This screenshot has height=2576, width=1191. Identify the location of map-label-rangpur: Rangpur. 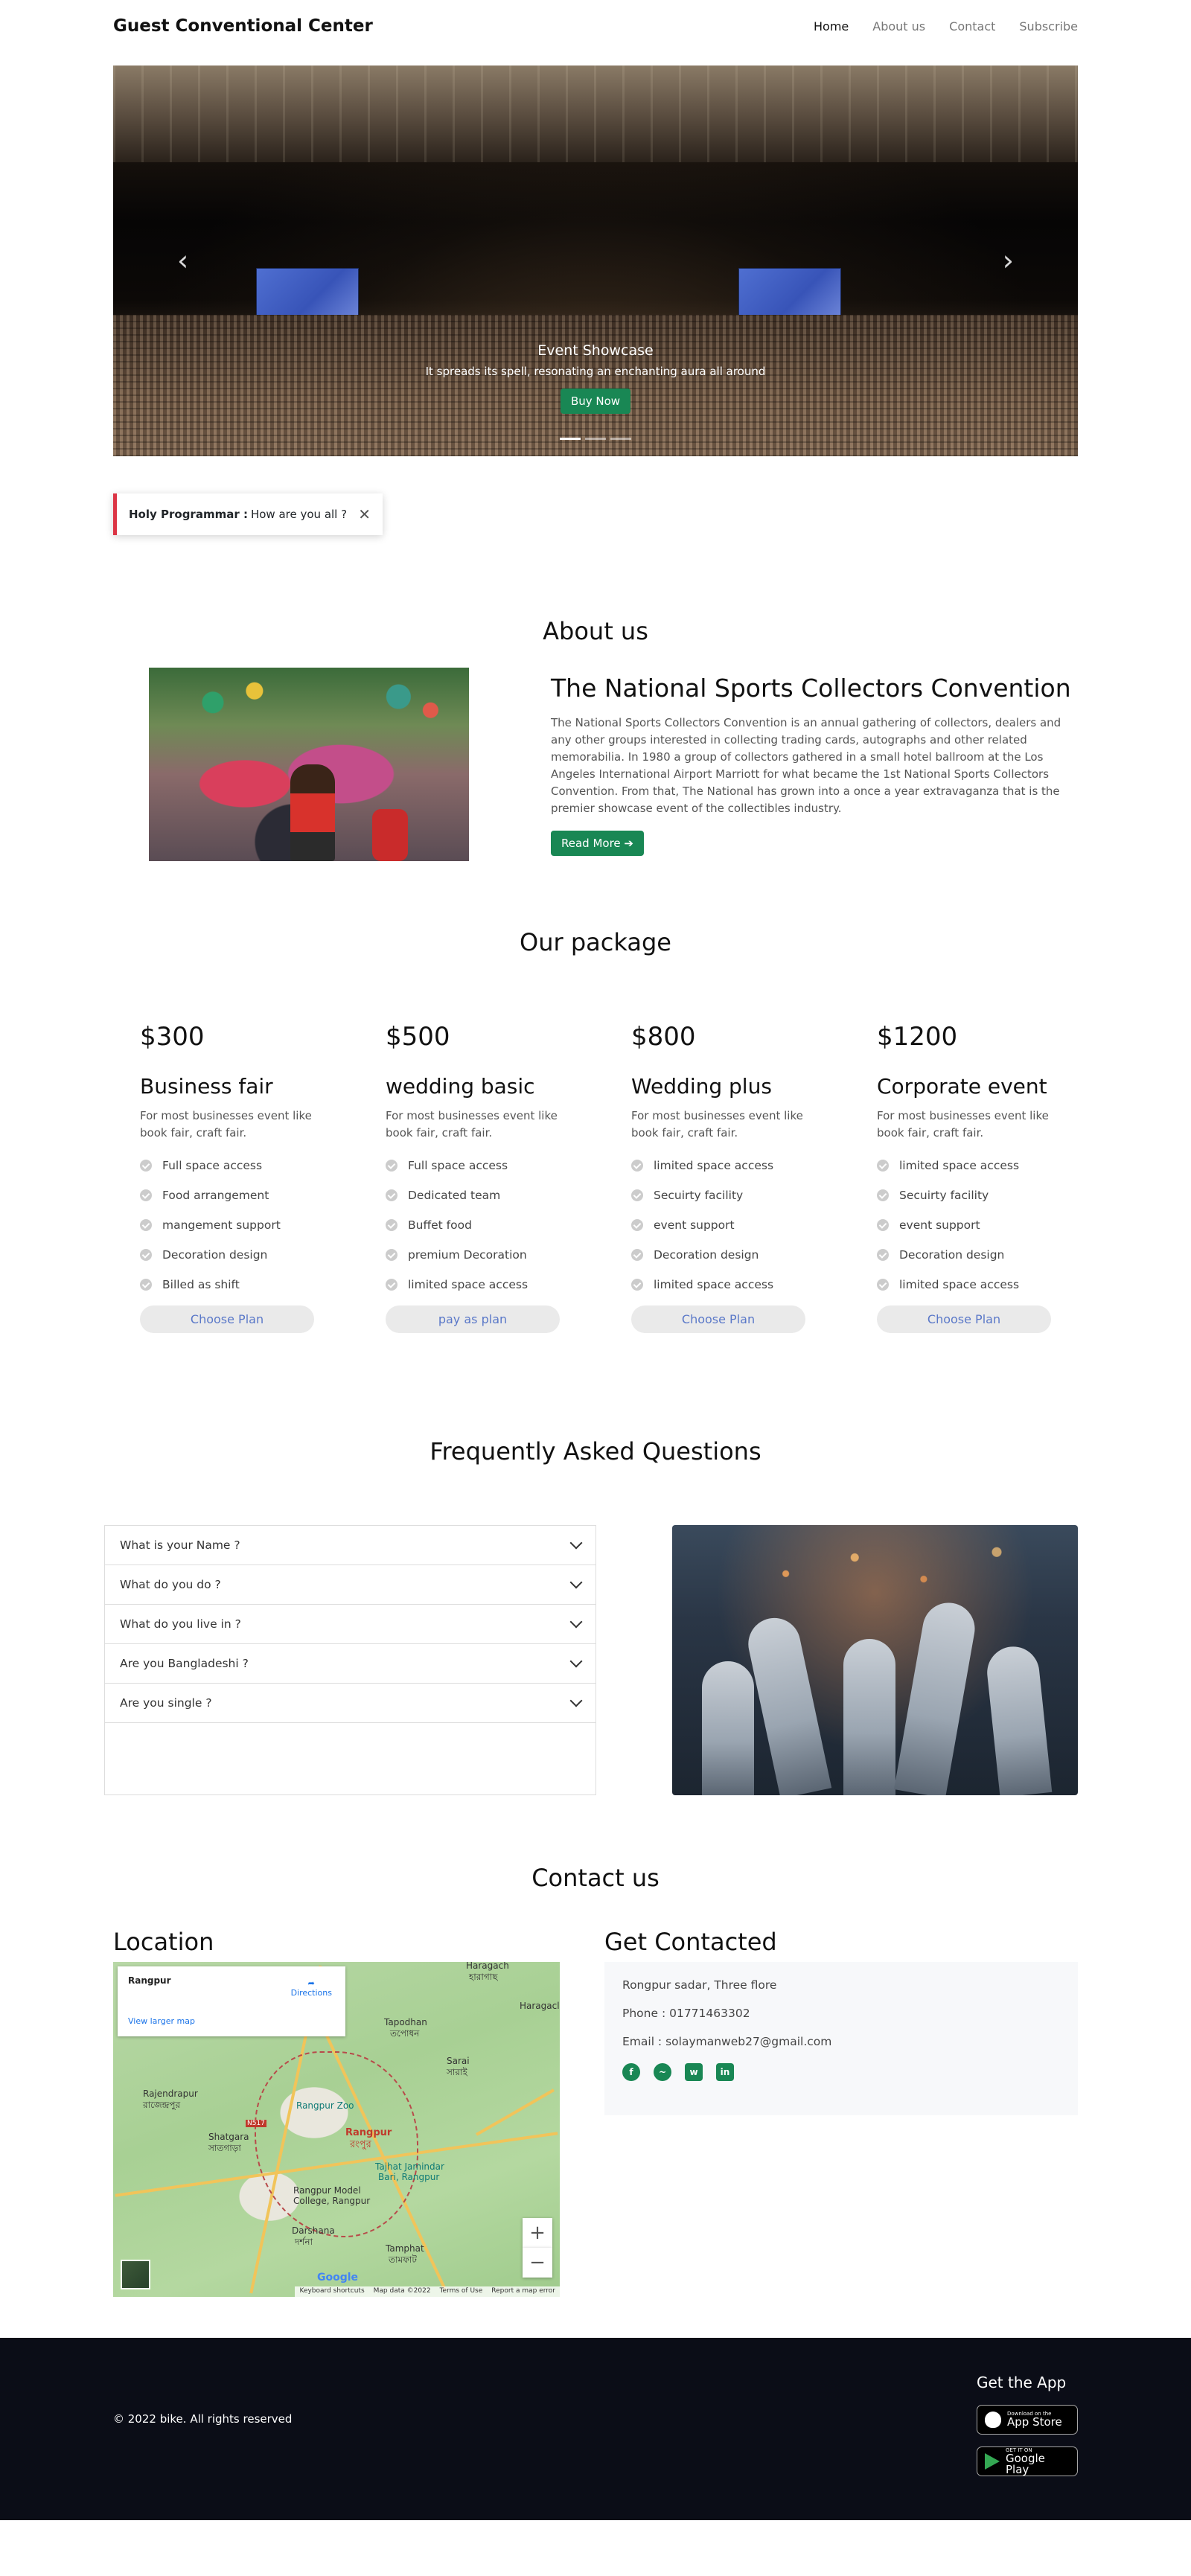
(368, 2132).